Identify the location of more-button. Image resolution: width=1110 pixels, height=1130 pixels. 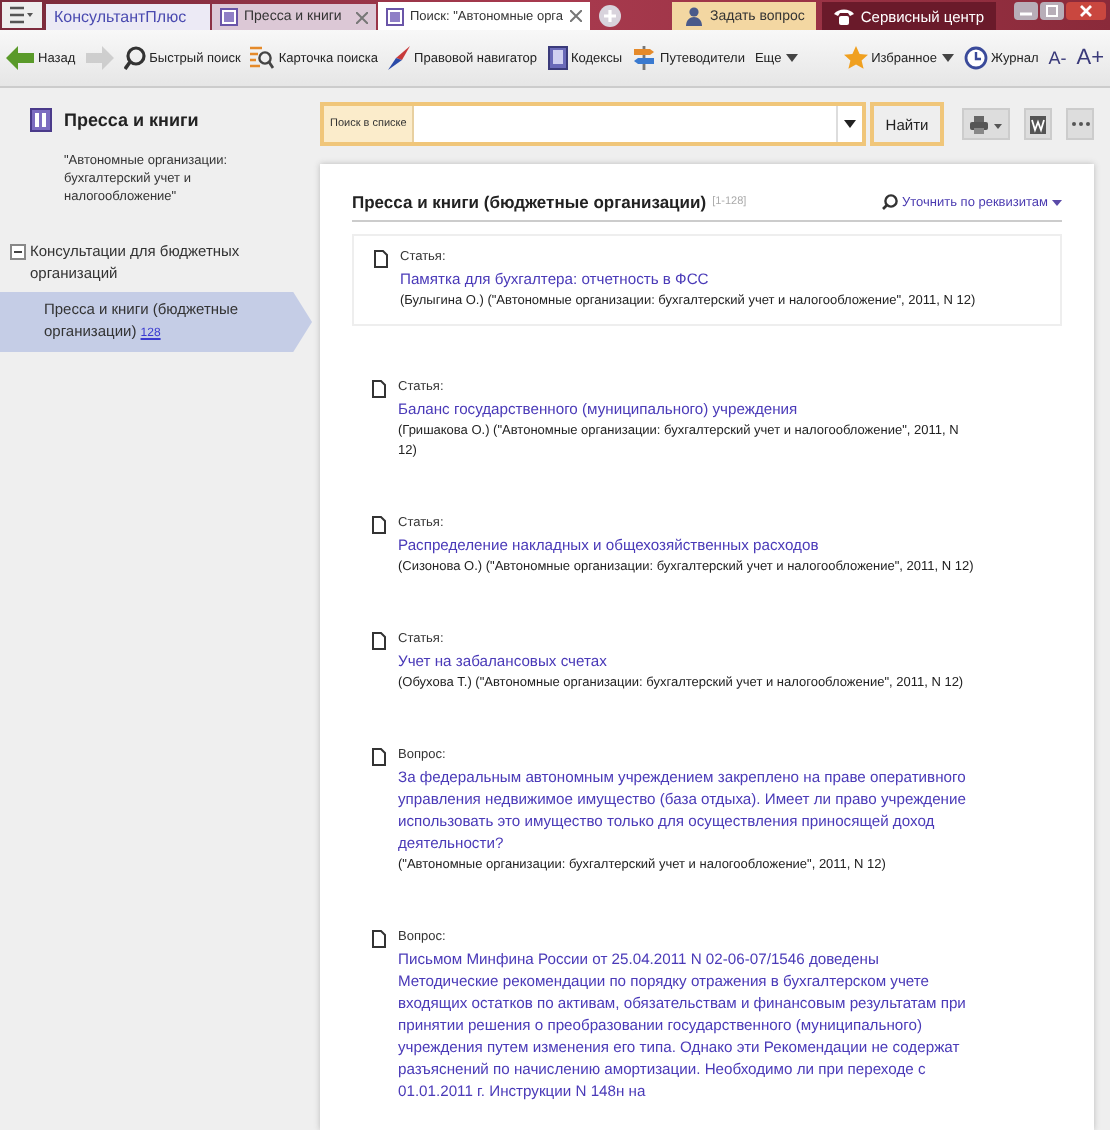
(1080, 124).